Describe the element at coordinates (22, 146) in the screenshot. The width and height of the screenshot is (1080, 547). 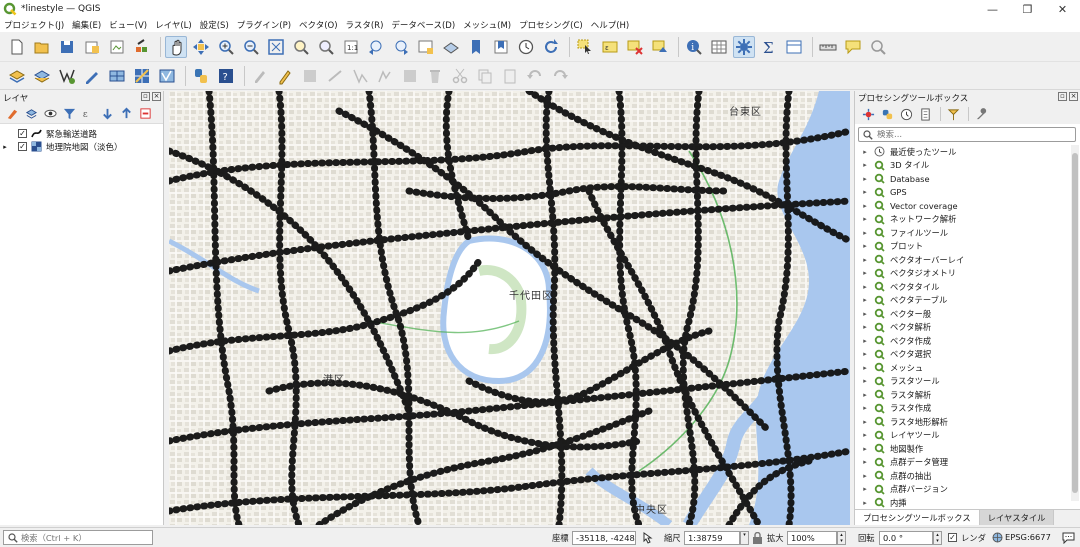
I see `layer-checkbox: ✓` at that location.